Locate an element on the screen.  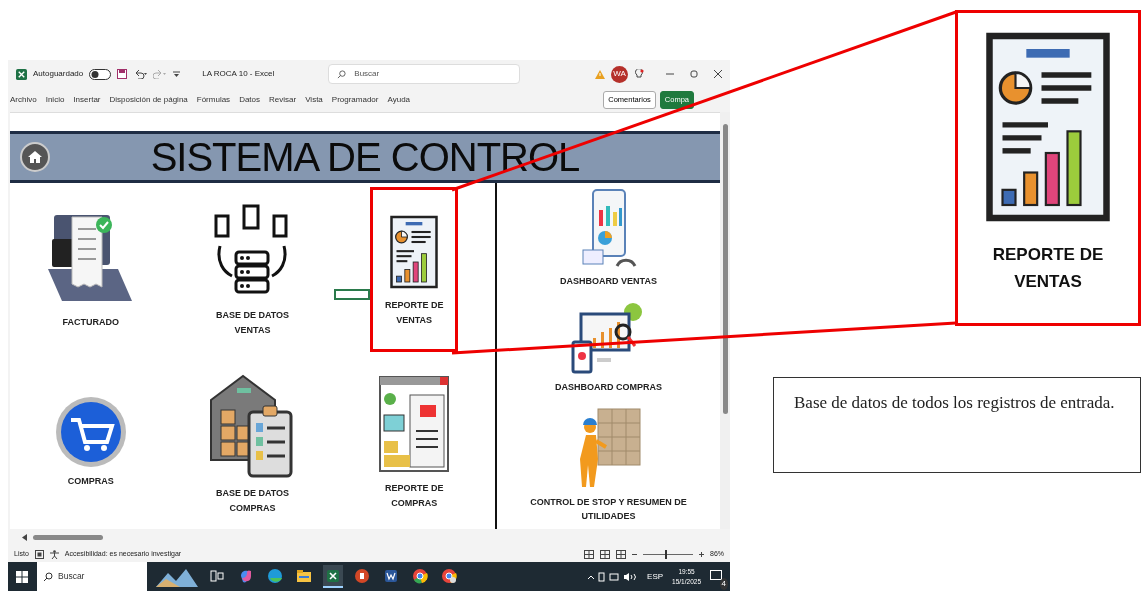
tile-label: REPORTE DE VENTAS is located at coordinates (414, 312).